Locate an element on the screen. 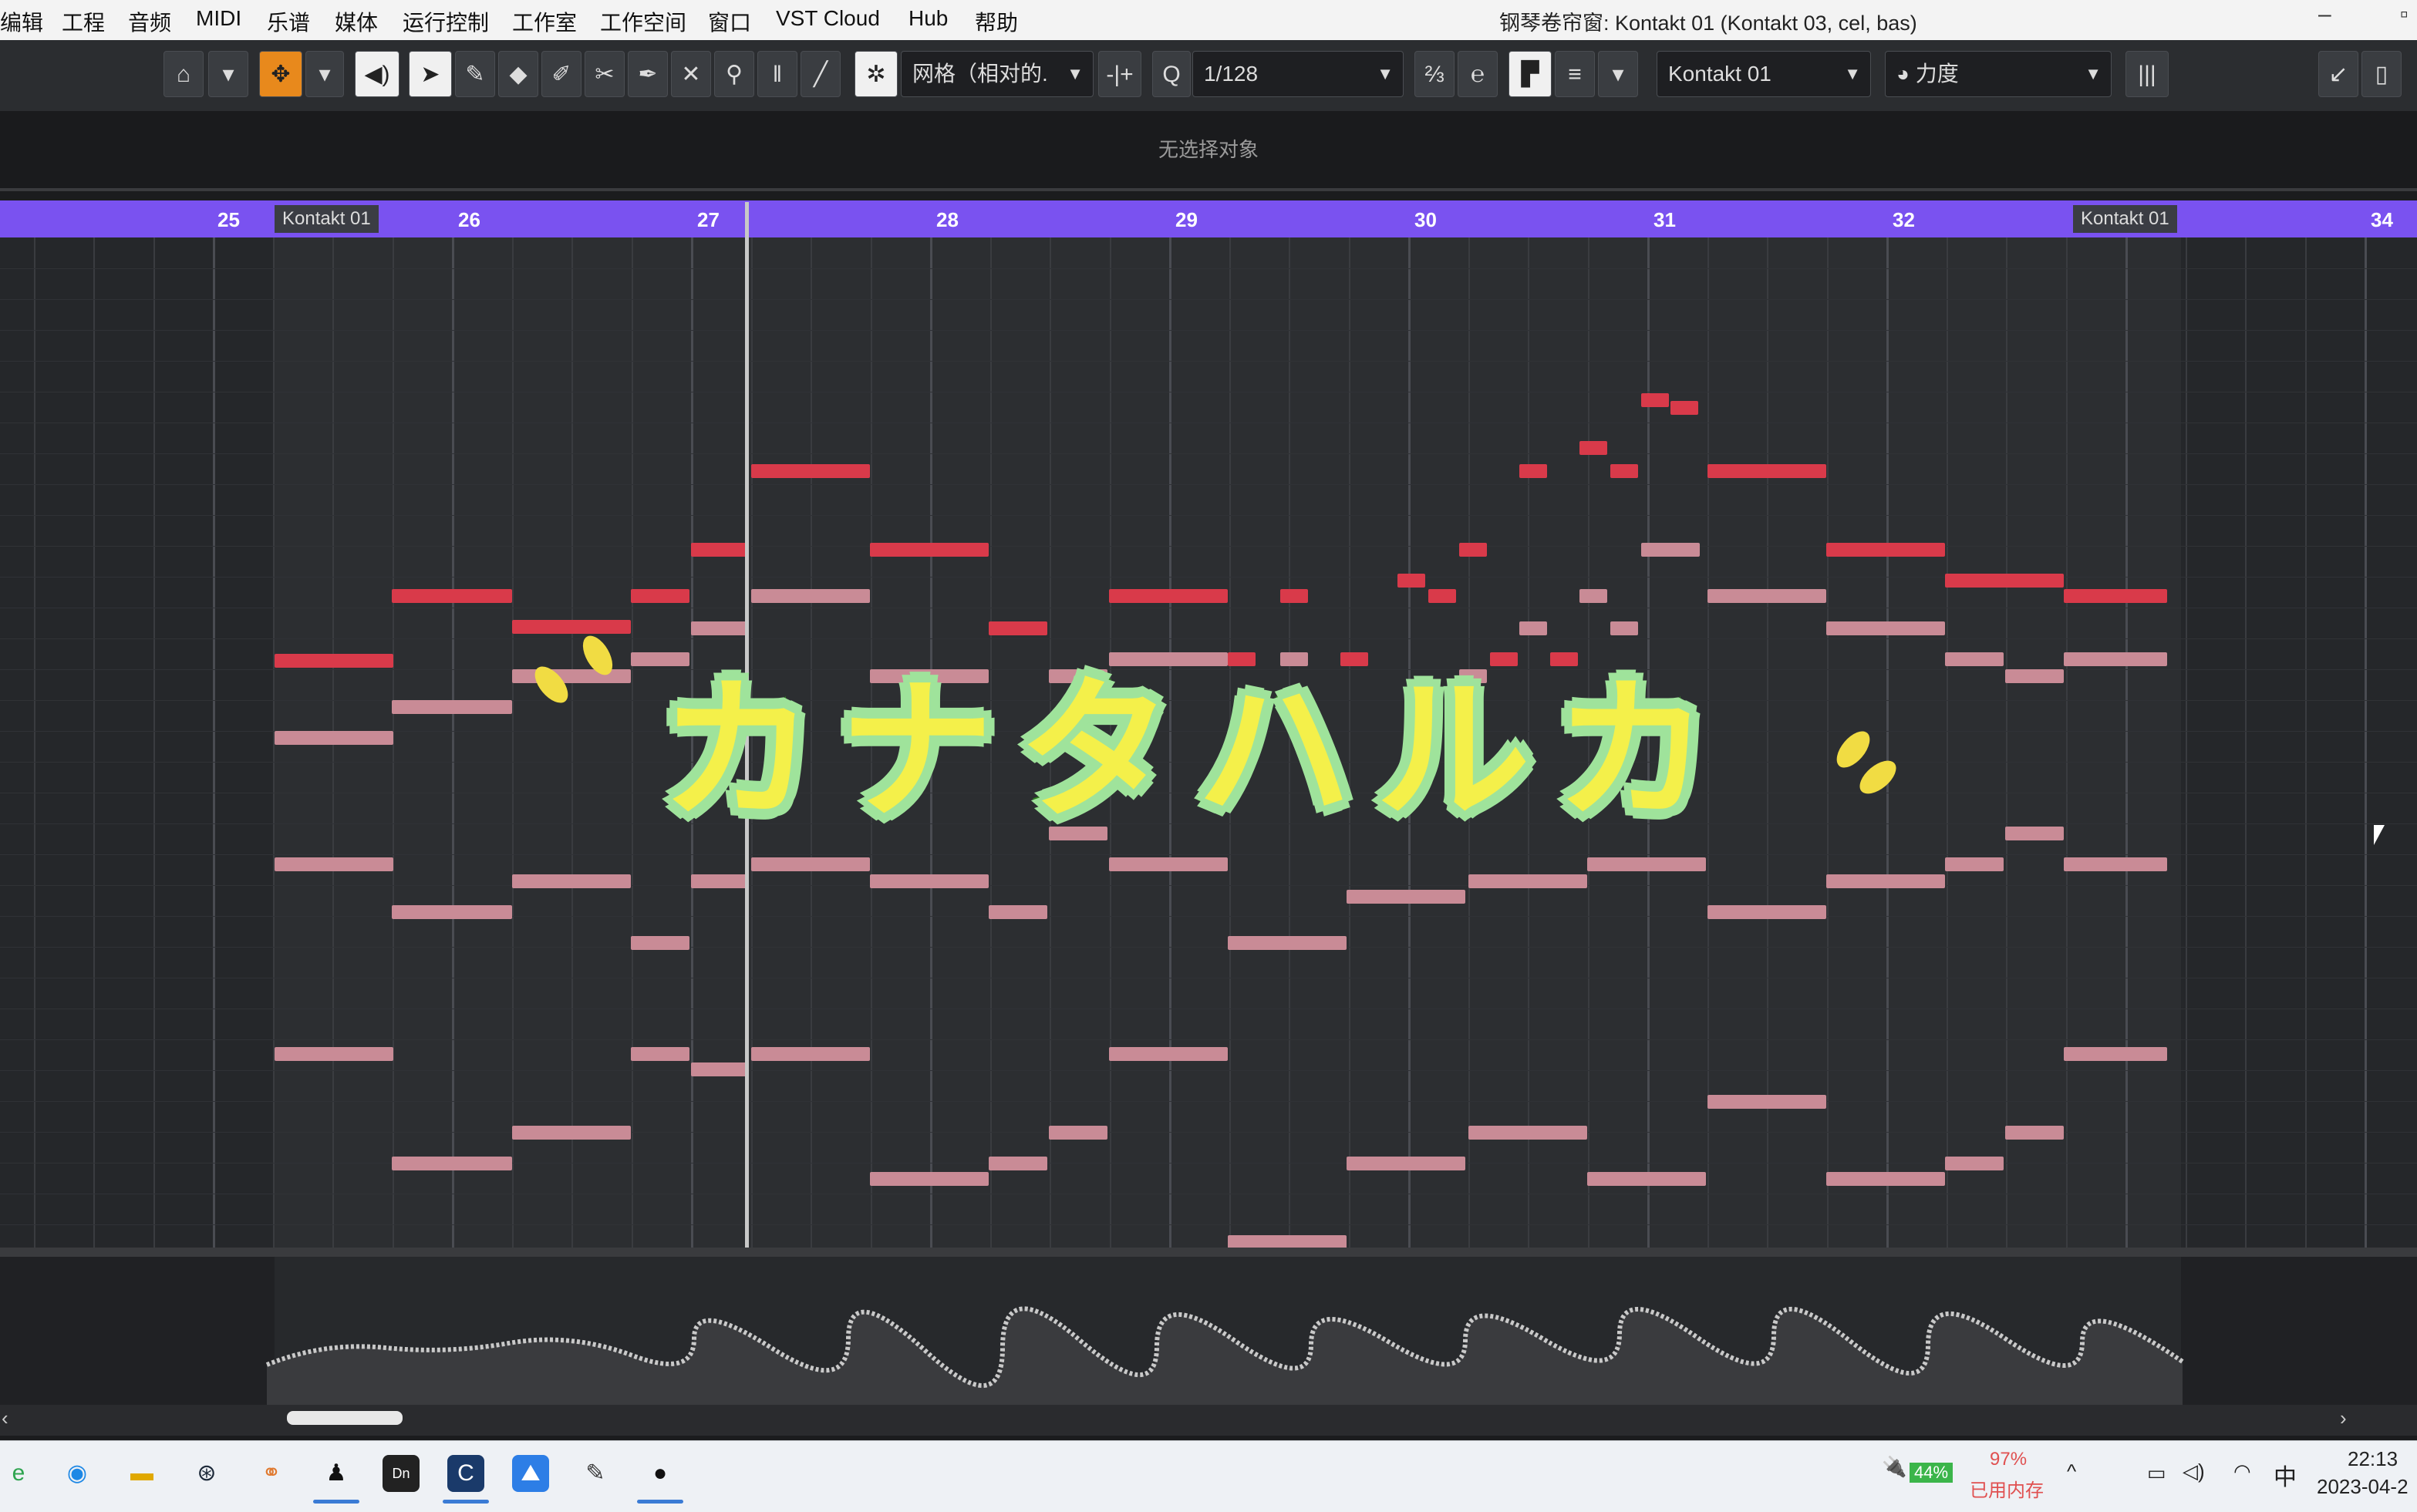 Image resolution: width=2417 pixels, height=1512 pixels. menu-score: 乐谱 is located at coordinates (288, 21).